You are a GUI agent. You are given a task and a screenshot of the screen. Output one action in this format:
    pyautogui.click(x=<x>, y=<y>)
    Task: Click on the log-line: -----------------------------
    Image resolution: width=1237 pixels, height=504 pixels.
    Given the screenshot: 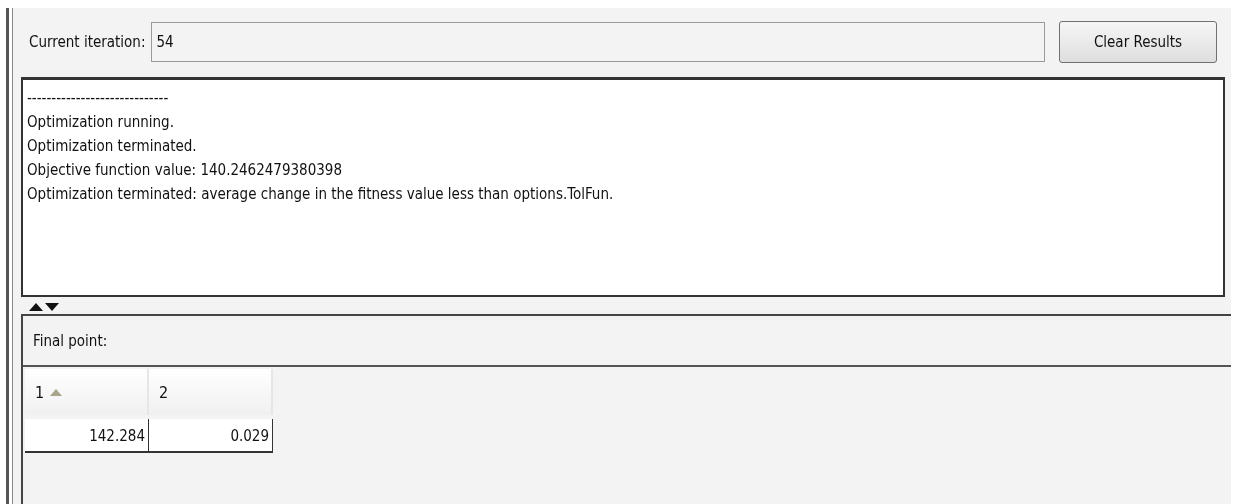 What is the action you would take?
    pyautogui.click(x=98, y=98)
    